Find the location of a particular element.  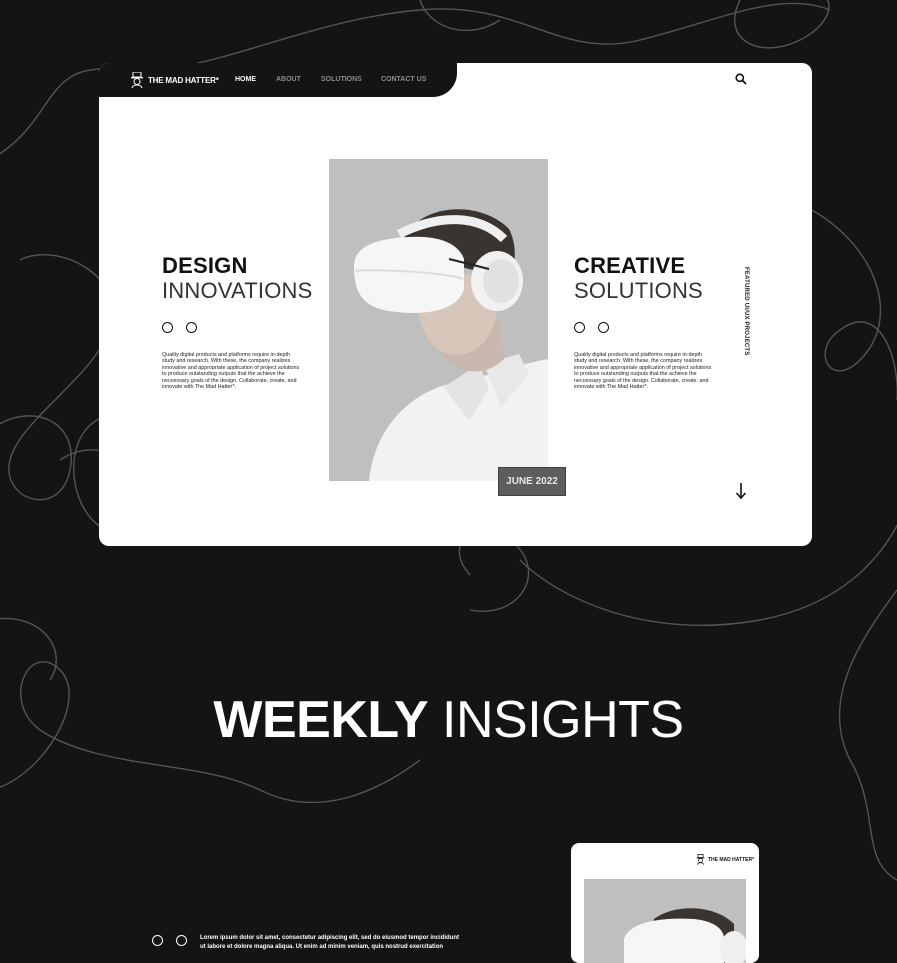

insight-preview-card: THE MAD HATTER* is located at coordinates (665, 903).